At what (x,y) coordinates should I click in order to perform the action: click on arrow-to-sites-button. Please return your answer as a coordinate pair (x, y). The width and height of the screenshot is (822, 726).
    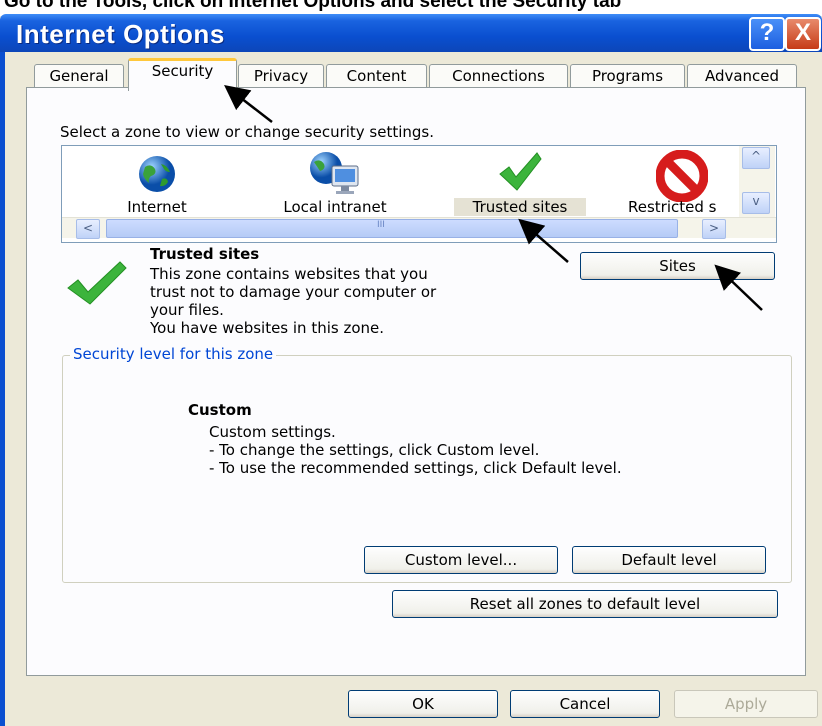
    Looking at the image, I should click on (738, 287).